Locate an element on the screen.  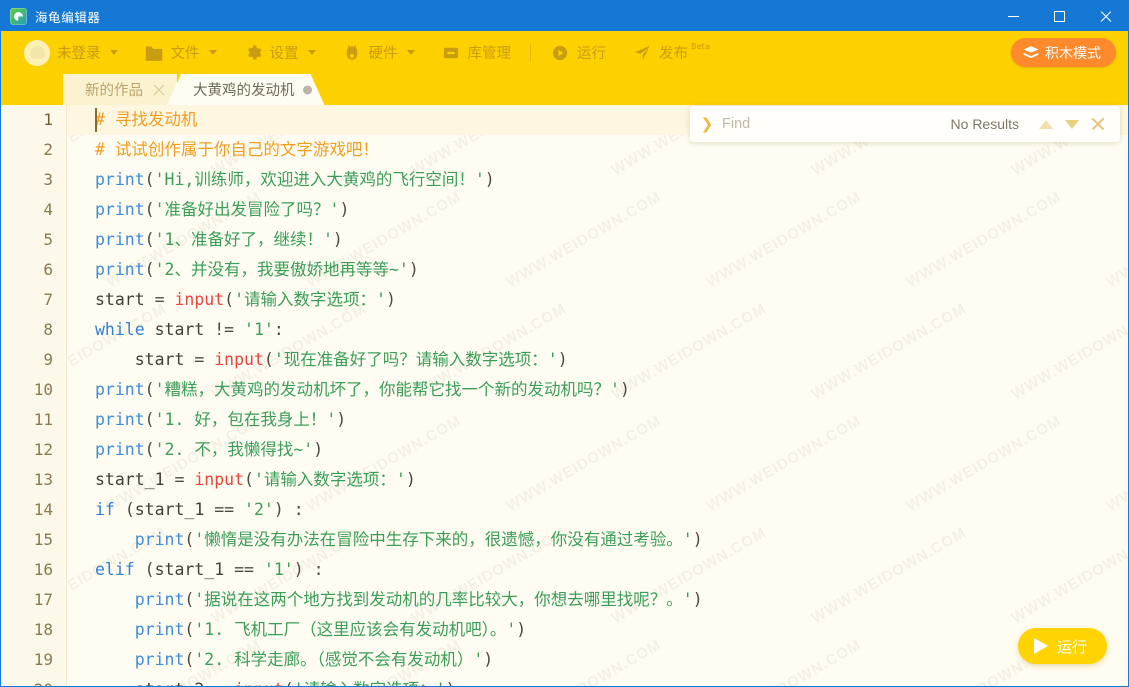
menu-settings: 设置 is located at coordinates (279, 52).